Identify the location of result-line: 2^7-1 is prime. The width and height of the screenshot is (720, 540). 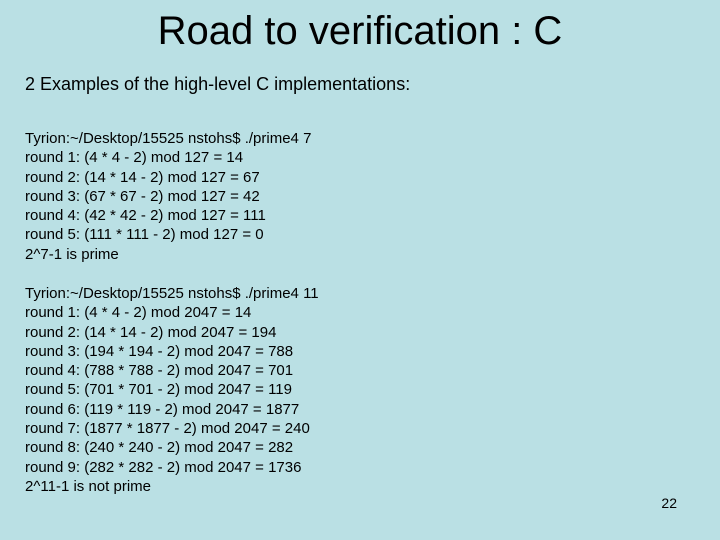
(72, 254).